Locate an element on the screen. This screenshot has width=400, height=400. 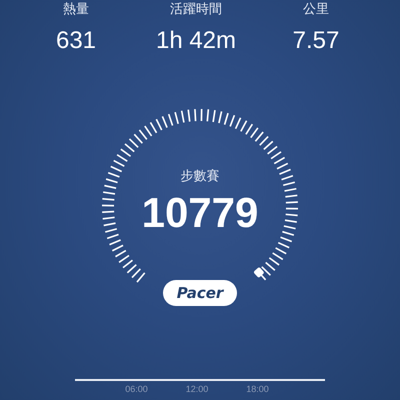
time-label: 06:00 is located at coordinates (136, 389).